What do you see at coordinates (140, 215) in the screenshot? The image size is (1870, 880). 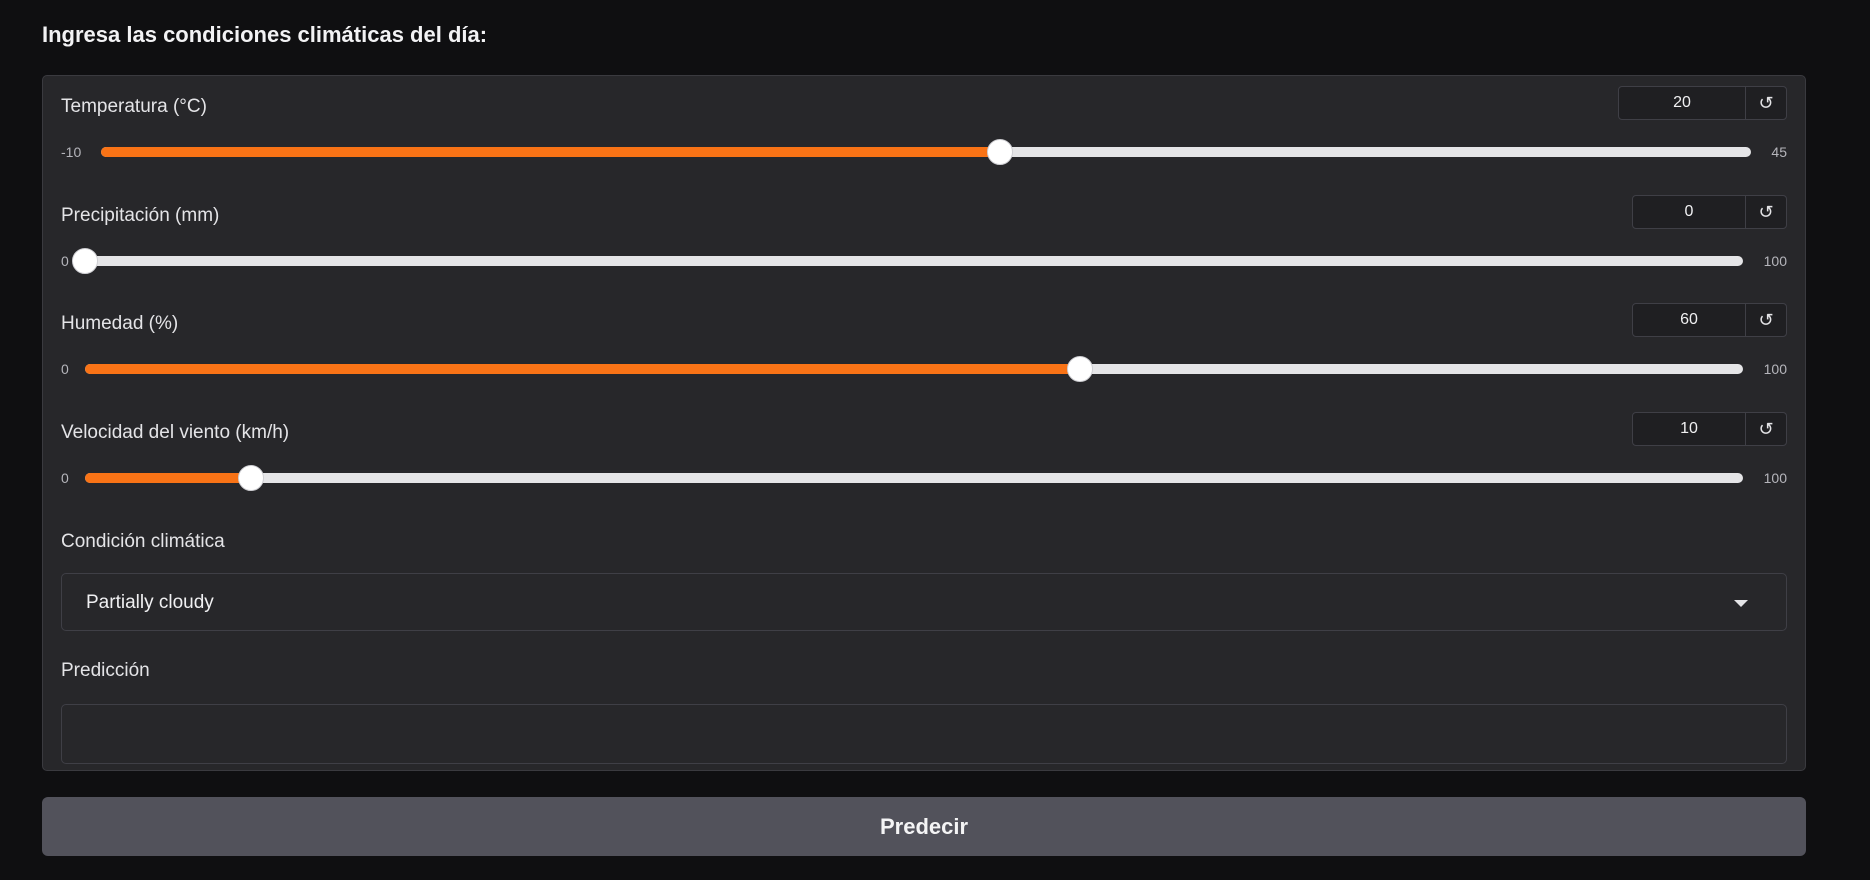 I see `precipitation-label: Precipitación (mm)` at bounding box center [140, 215].